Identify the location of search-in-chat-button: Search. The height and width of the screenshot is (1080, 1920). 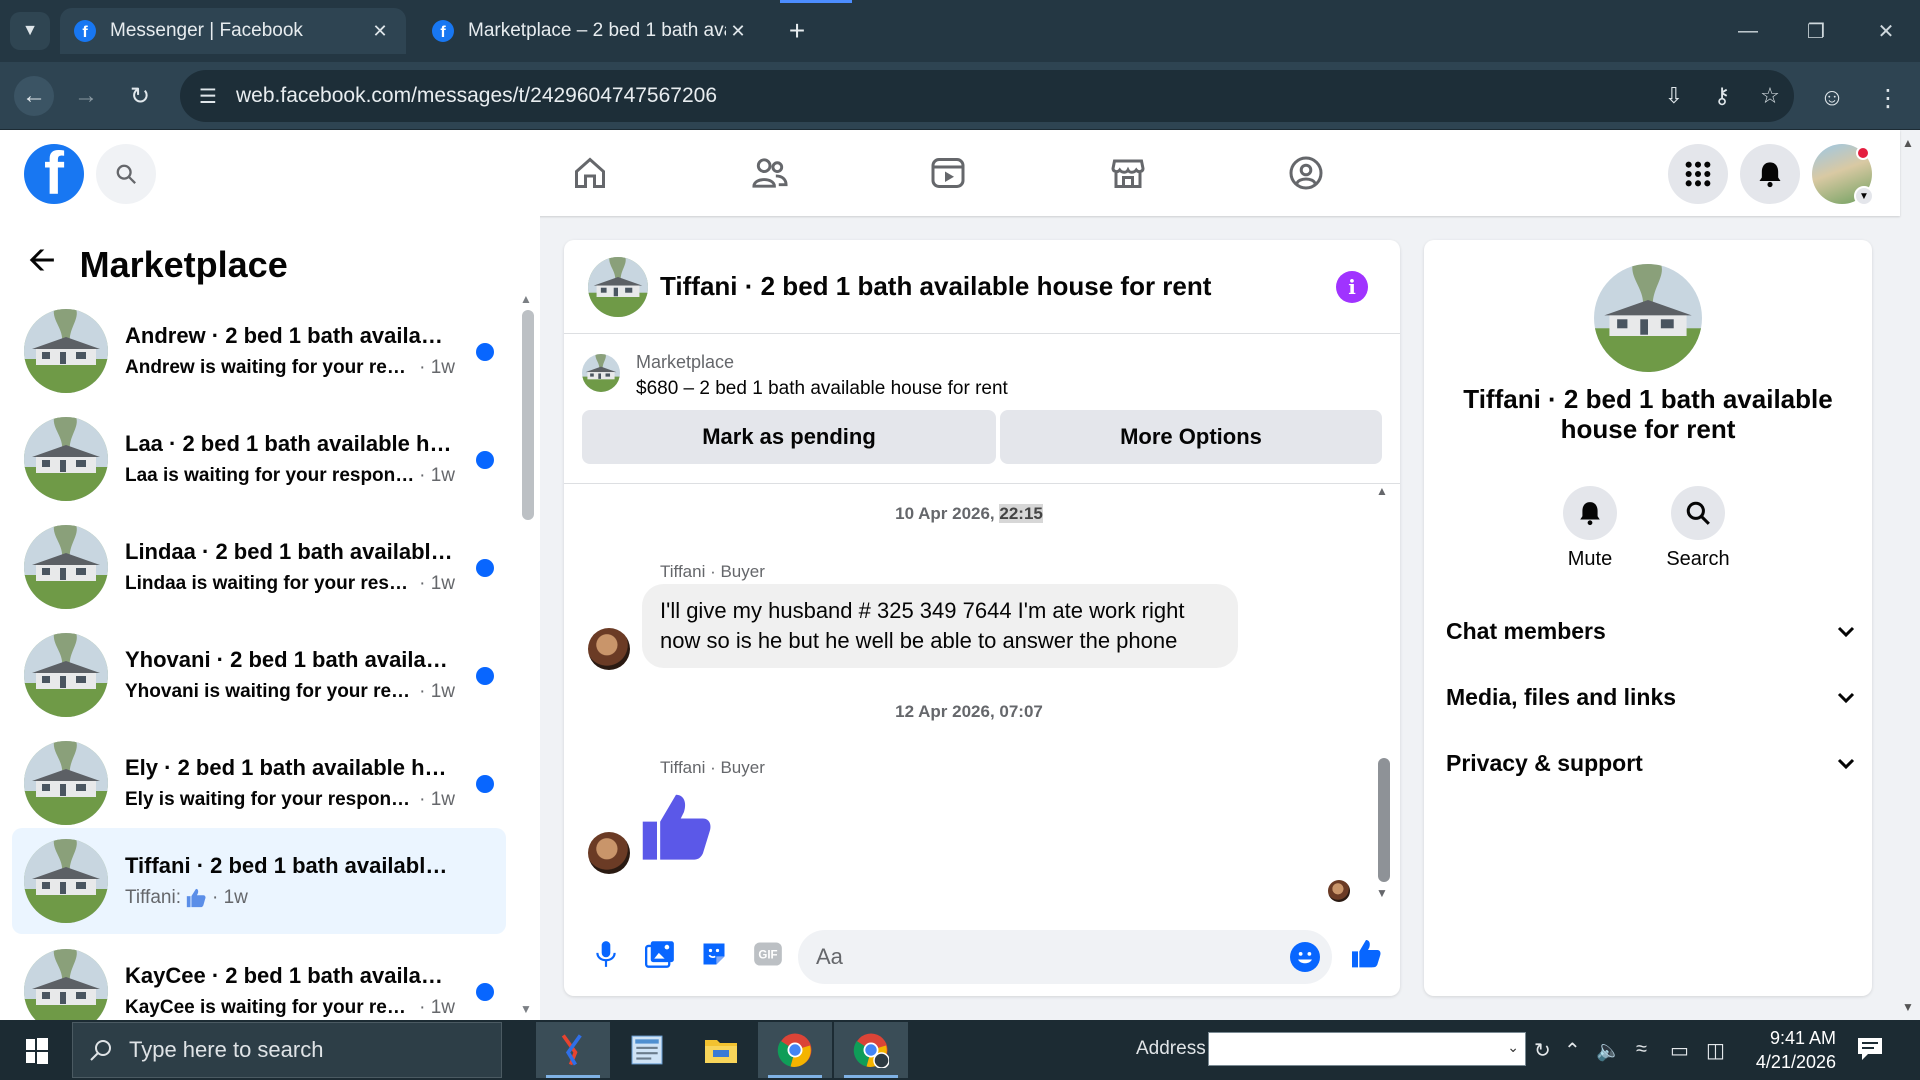
(1698, 528).